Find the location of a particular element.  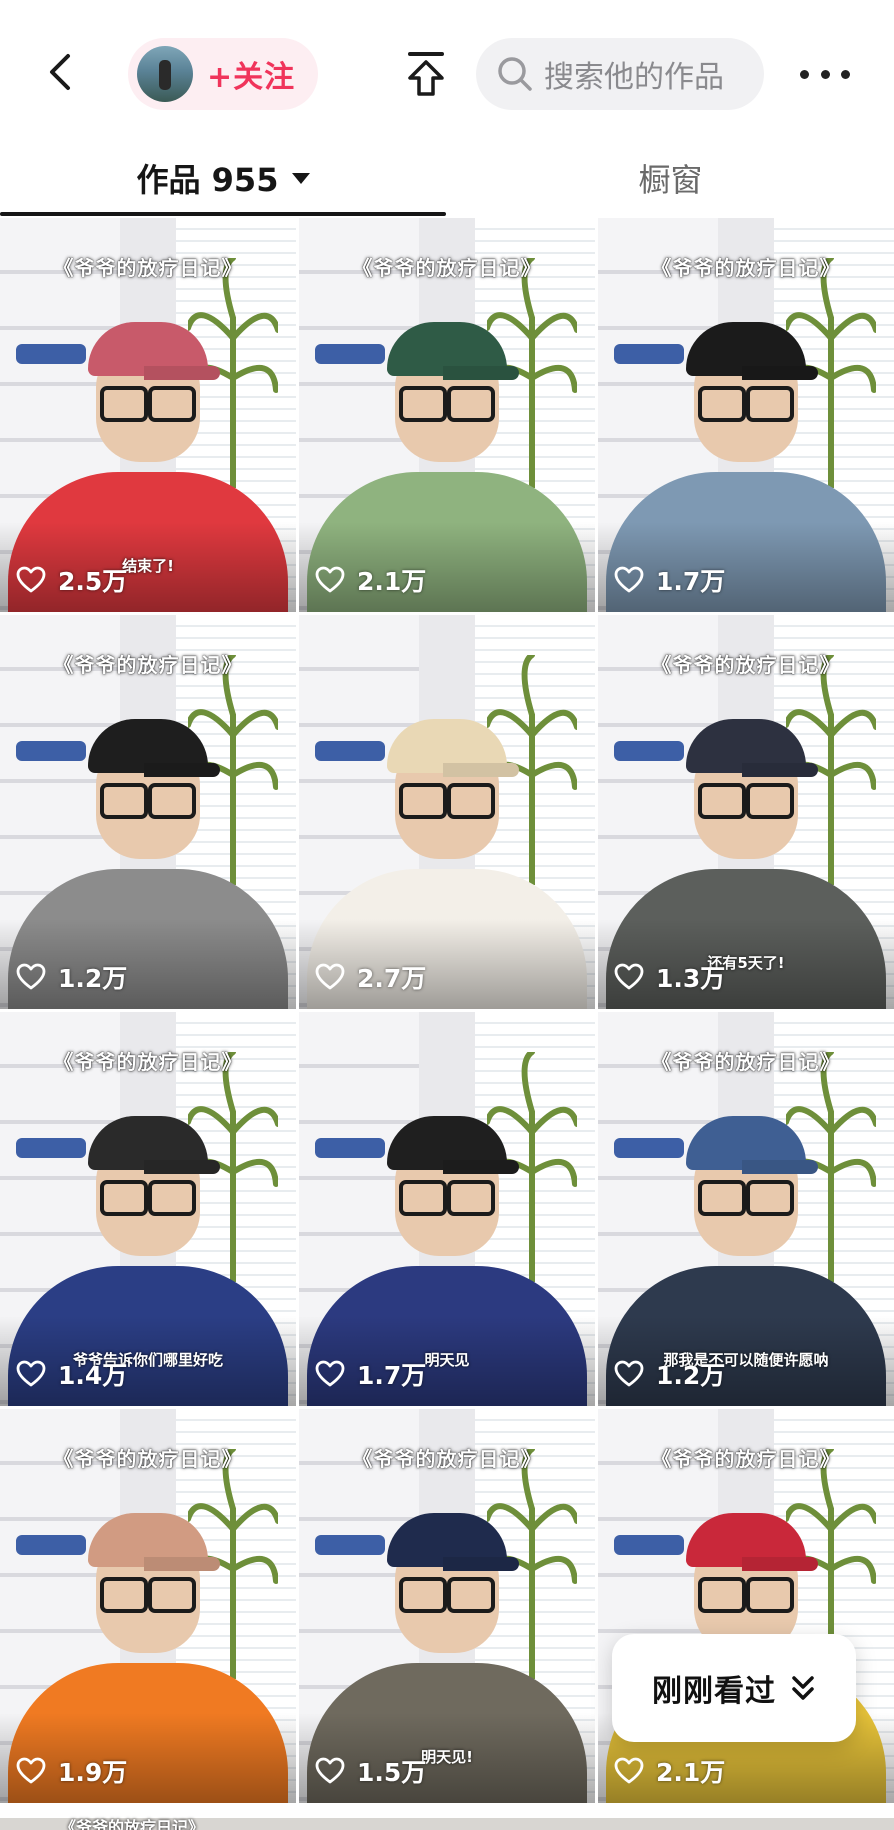

like-count: 1.7万 is located at coordinates (669, 580).